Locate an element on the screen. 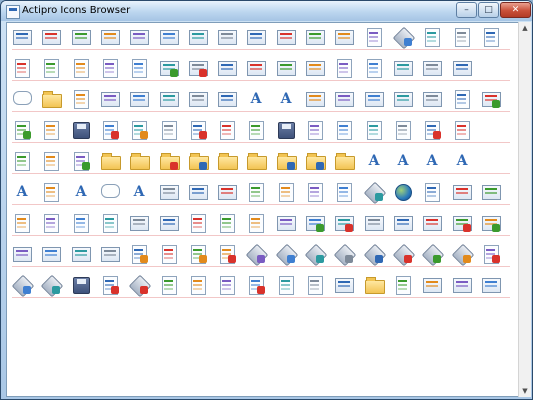  window-list-icon is located at coordinates (462, 192).